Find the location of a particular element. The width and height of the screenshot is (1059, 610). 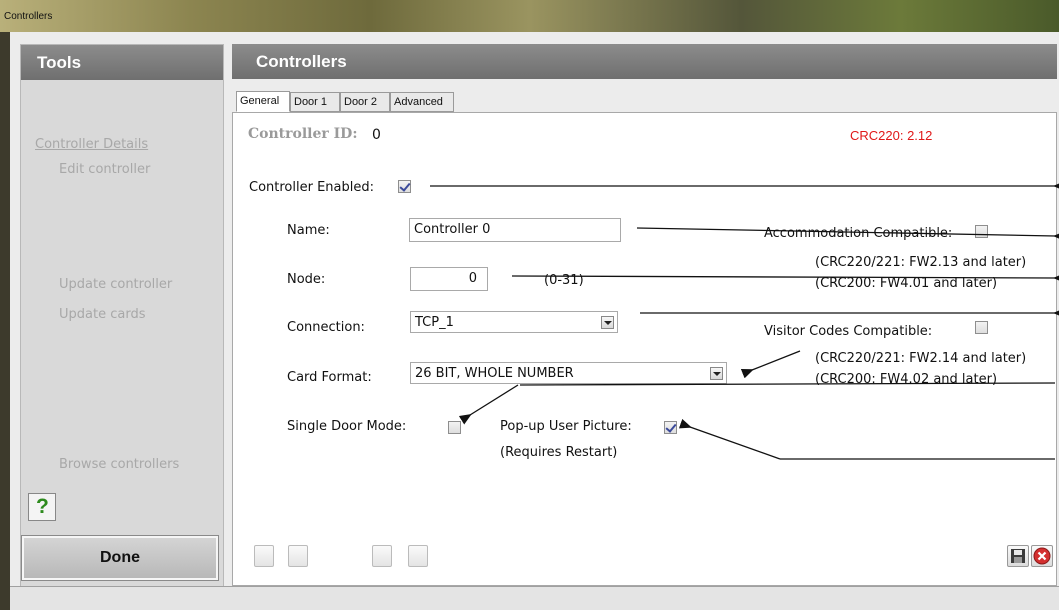

arrow-node is located at coordinates (785, 278).